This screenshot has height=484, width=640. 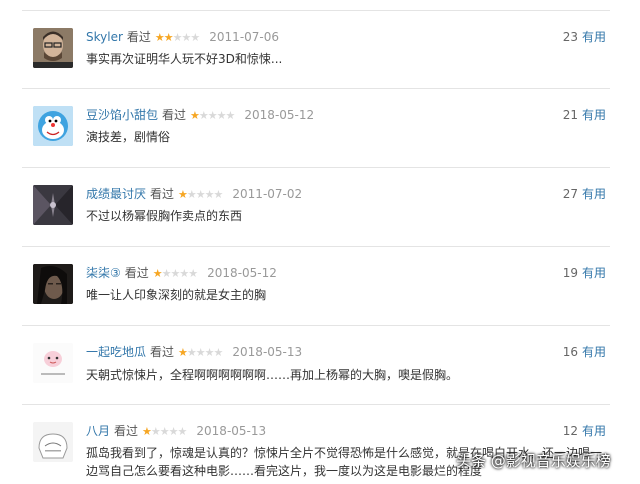 I want to click on useful-vote: 12 有用, so click(x=584, y=431).